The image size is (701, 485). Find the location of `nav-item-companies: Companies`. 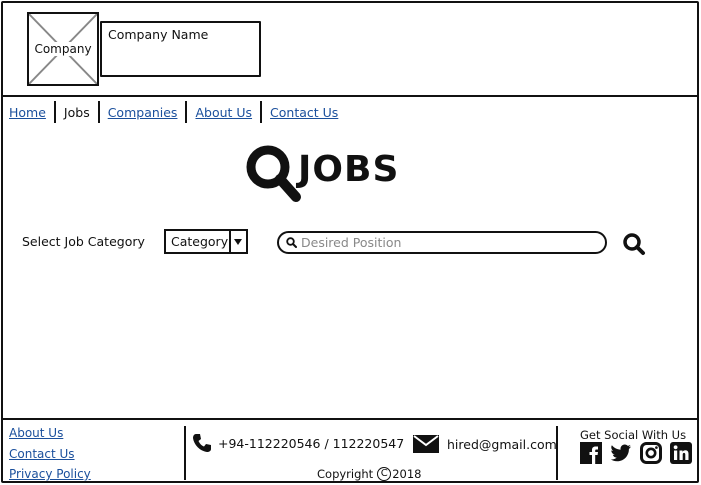

nav-item-companies: Companies is located at coordinates (143, 112).